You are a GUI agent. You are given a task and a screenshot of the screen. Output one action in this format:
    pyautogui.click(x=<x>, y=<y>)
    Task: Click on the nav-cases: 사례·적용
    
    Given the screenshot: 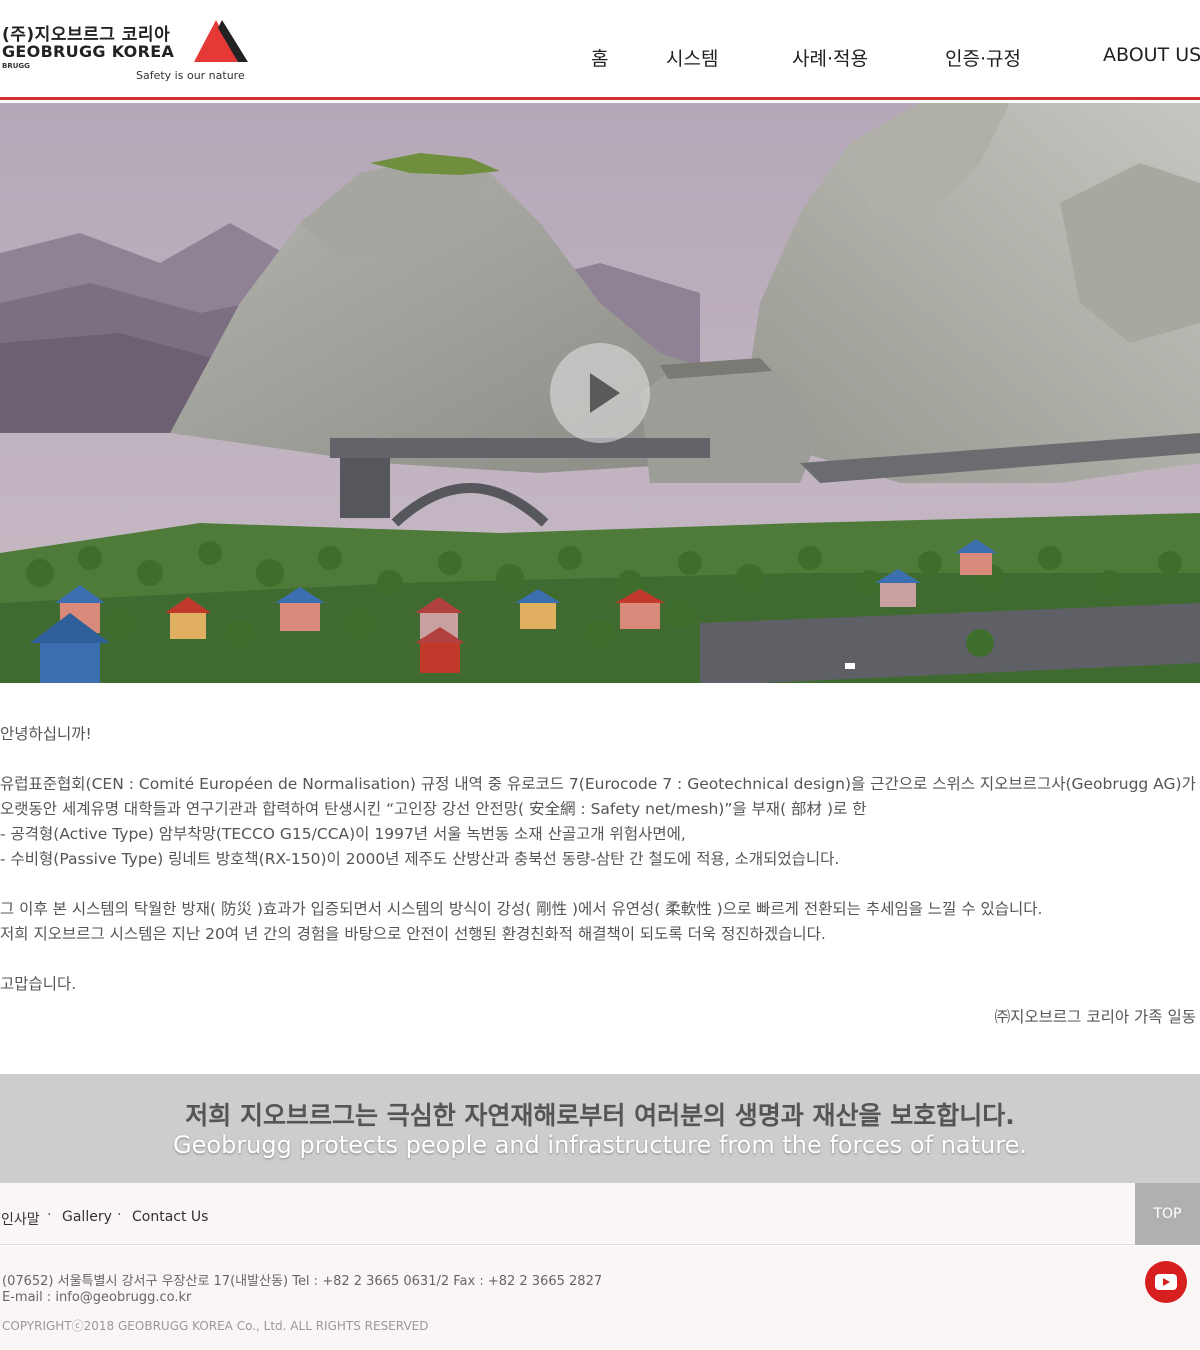 What is the action you would take?
    pyautogui.click(x=830, y=57)
    